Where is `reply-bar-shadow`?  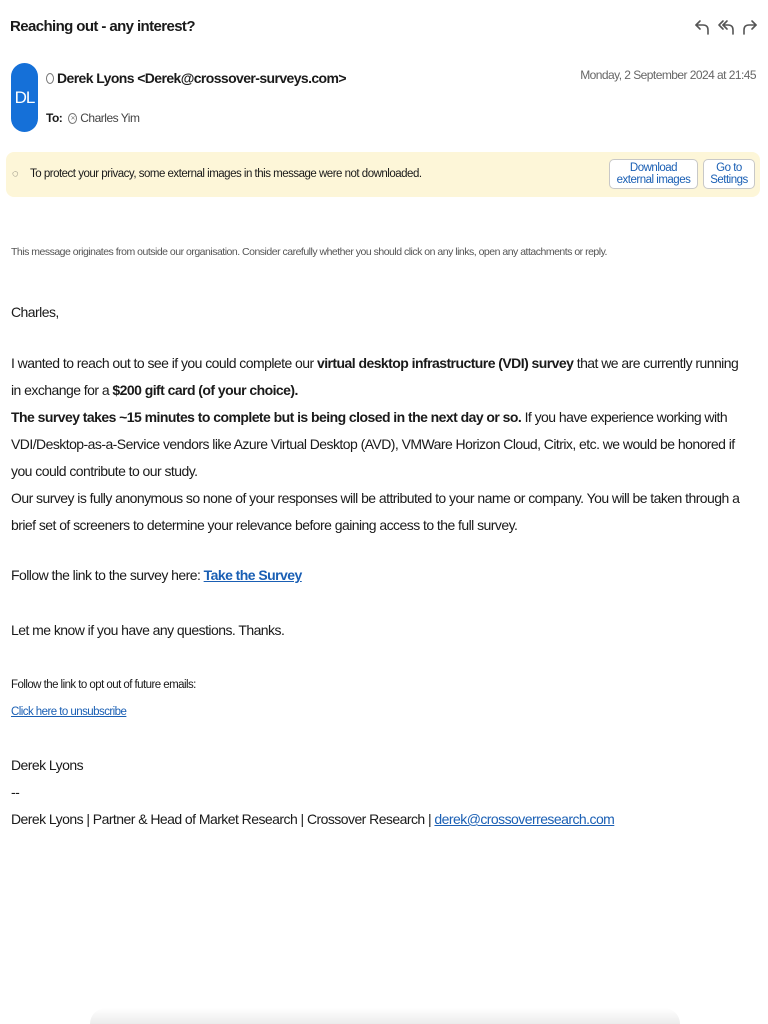 reply-bar-shadow is located at coordinates (385, 1016).